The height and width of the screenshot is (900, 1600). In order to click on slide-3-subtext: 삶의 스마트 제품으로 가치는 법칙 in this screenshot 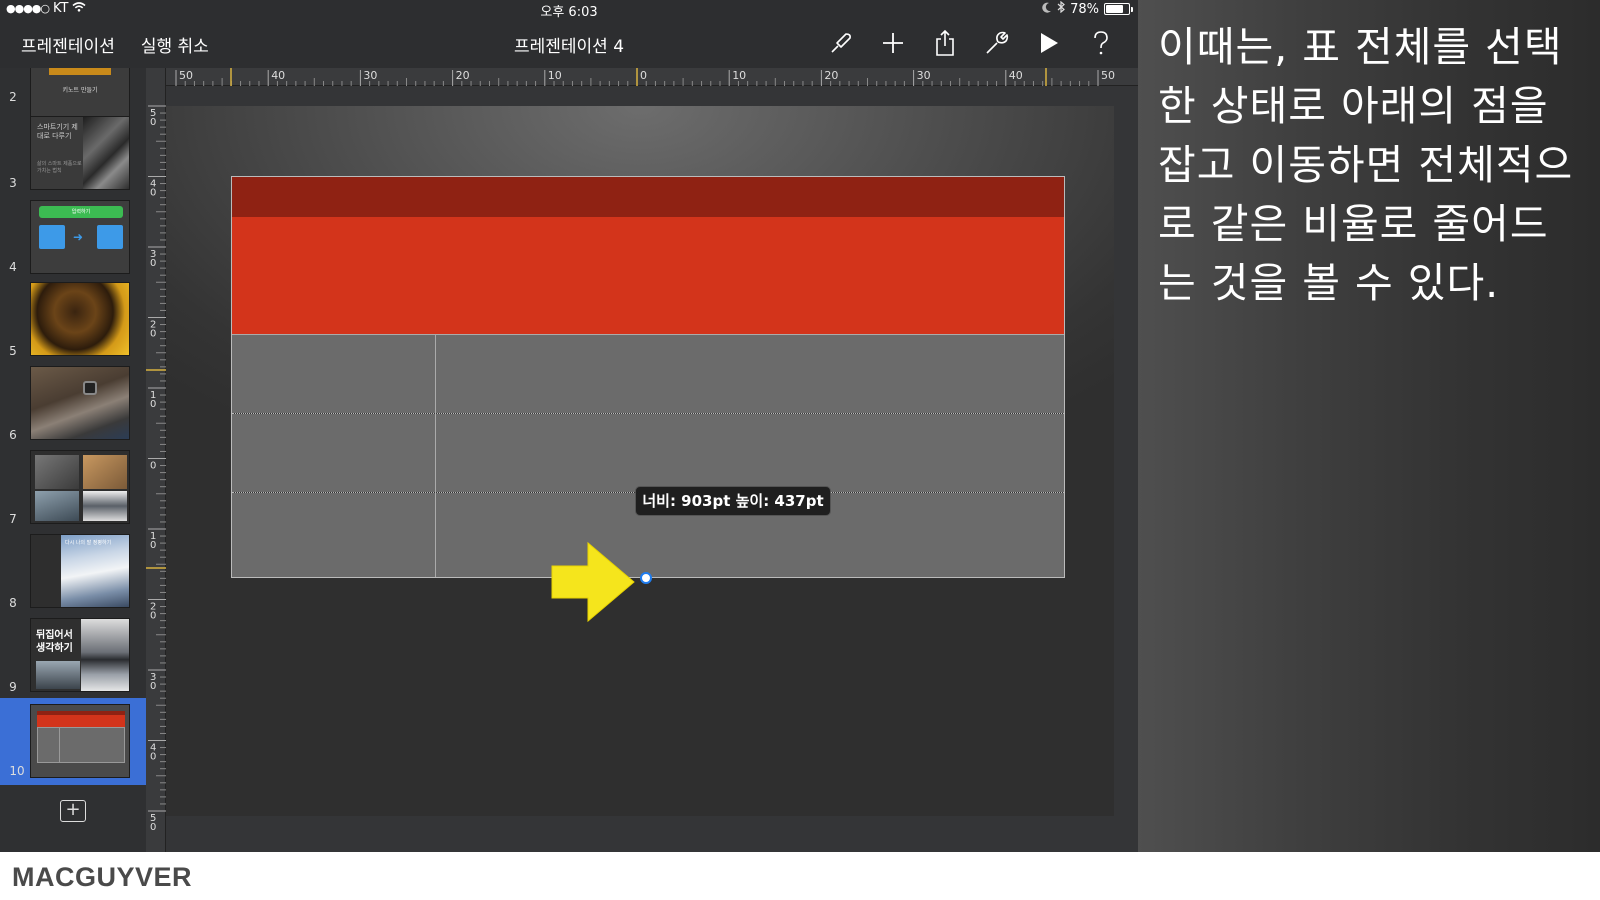, I will do `click(59, 167)`.